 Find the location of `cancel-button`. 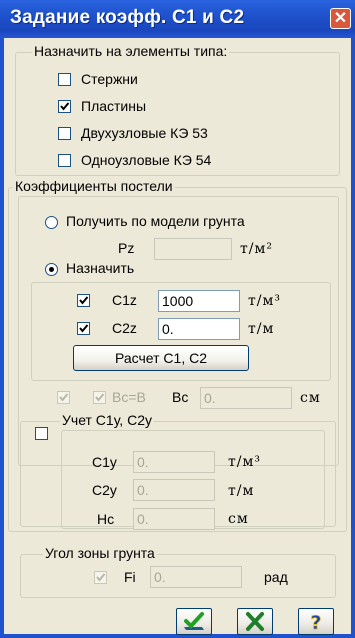

cancel-button is located at coordinates (255, 621).